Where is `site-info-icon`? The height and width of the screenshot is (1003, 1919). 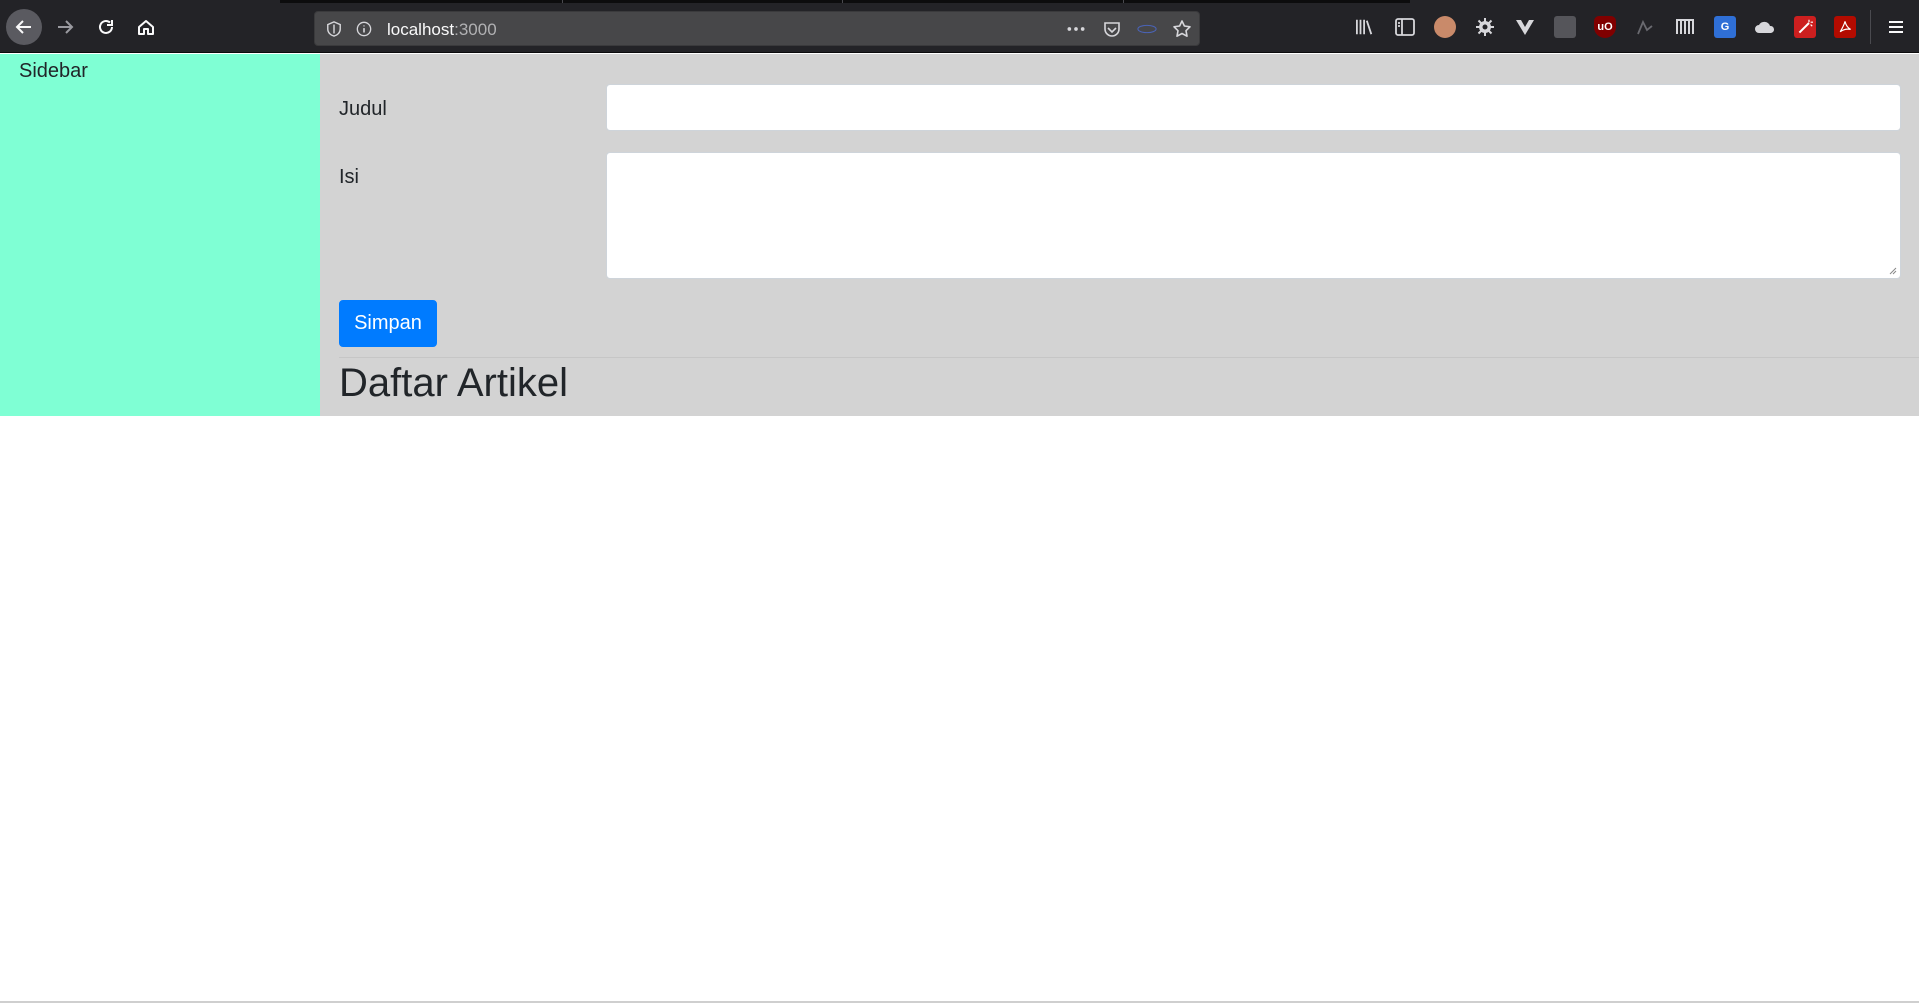
site-info-icon is located at coordinates (364, 29).